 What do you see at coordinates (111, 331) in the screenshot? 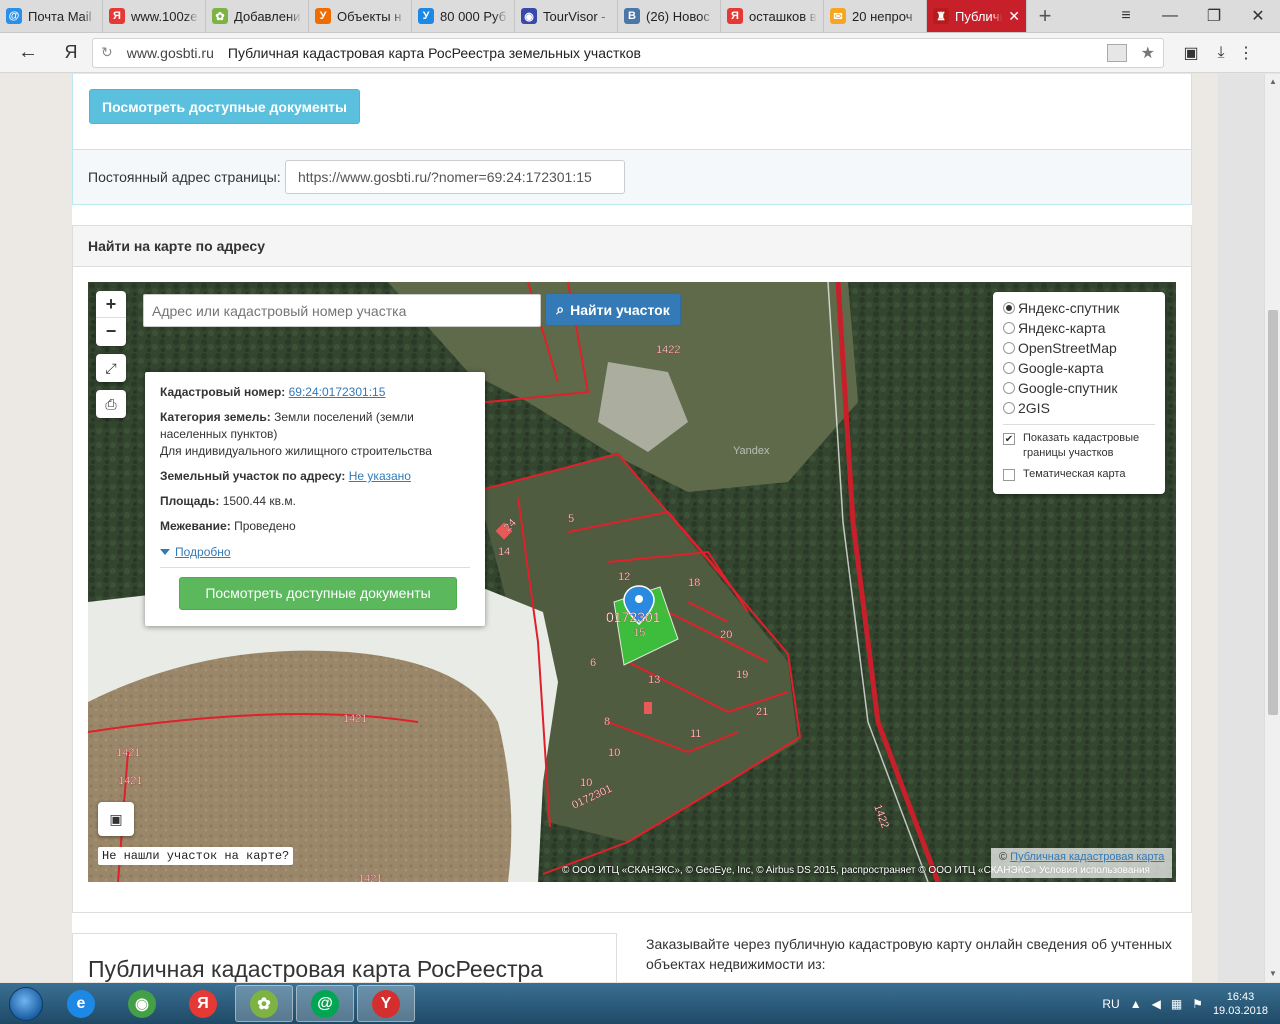
I see `zoom-out-button: −` at bounding box center [111, 331].